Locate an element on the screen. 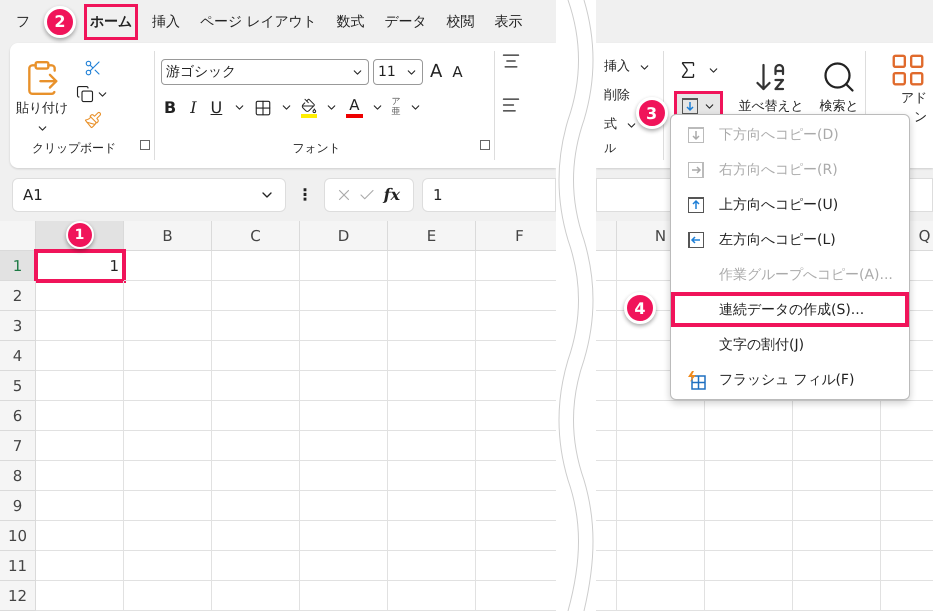 Image resolution: width=933 pixels, height=611 pixels. sort-filter-button: 並べ替えと is located at coordinates (771, 107).